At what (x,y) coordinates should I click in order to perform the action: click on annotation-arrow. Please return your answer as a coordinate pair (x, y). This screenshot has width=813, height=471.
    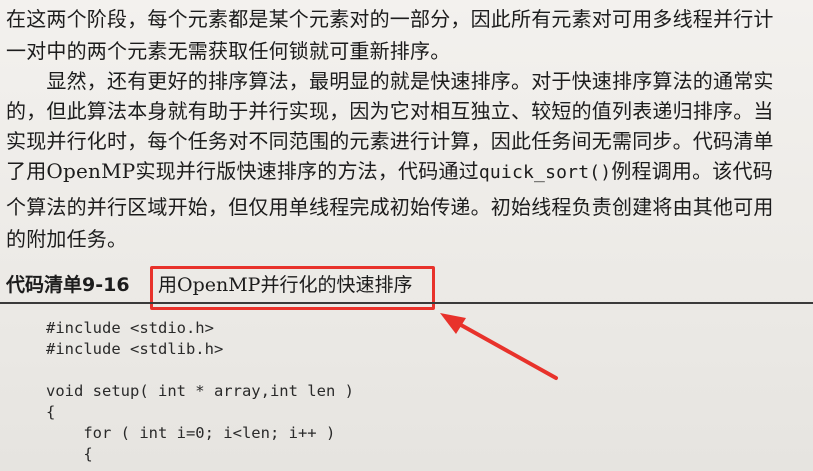
    Looking at the image, I should click on (499, 346).